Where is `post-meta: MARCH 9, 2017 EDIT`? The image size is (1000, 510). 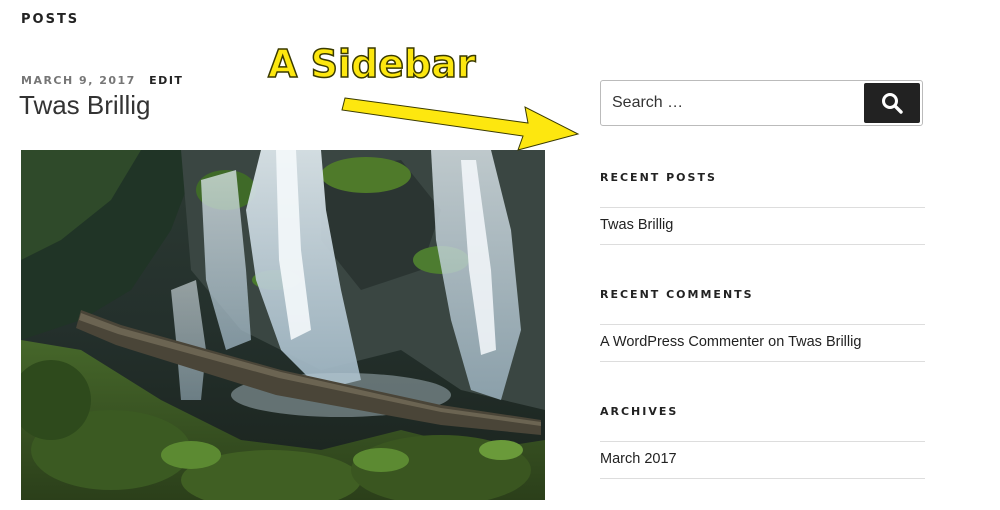
post-meta: MARCH 9, 2017 EDIT is located at coordinates (102, 80).